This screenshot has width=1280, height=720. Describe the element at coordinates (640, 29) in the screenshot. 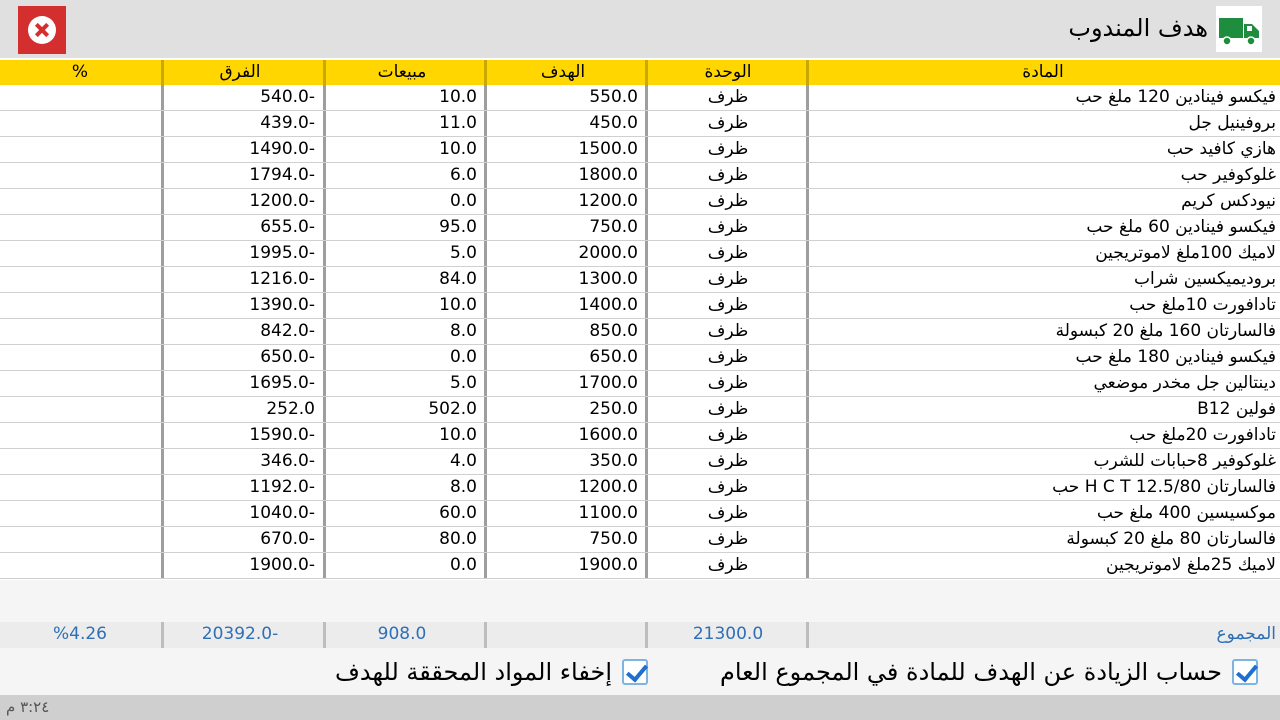

I see `app-header: هدف المندوب` at that location.